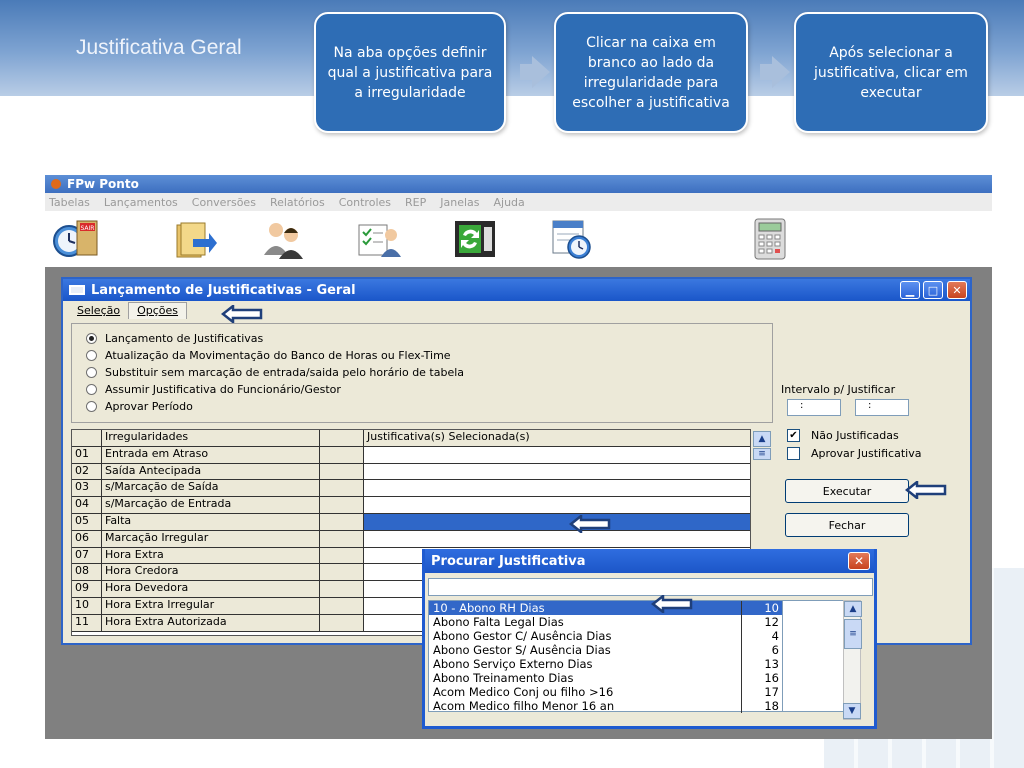 The image size is (1024, 768). Describe the element at coordinates (91, 338) in the screenshot. I see `radio-selected` at that location.